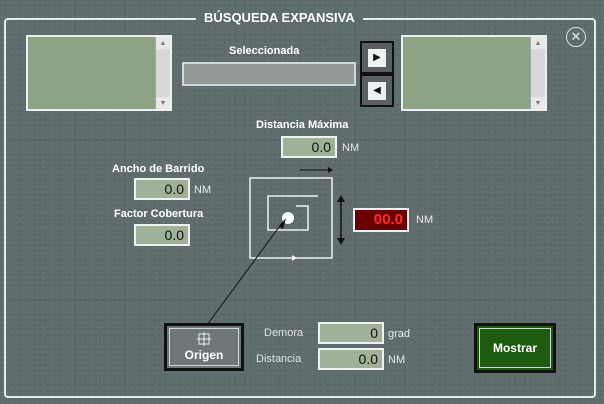 This screenshot has width=604, height=404. What do you see at coordinates (397, 360) in the screenshot?
I see `distance-unit: NM` at bounding box center [397, 360].